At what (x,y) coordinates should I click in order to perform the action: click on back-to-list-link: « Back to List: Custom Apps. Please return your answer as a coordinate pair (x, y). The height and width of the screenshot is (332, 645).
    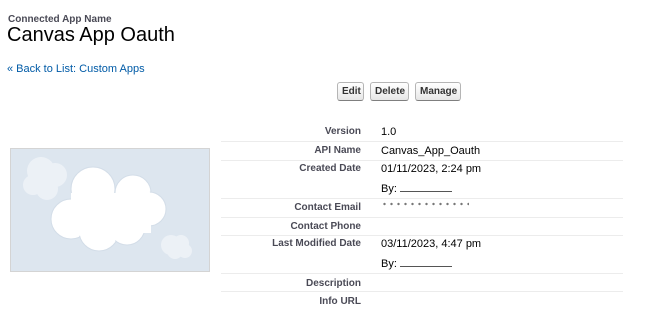
    Looking at the image, I should click on (76, 69).